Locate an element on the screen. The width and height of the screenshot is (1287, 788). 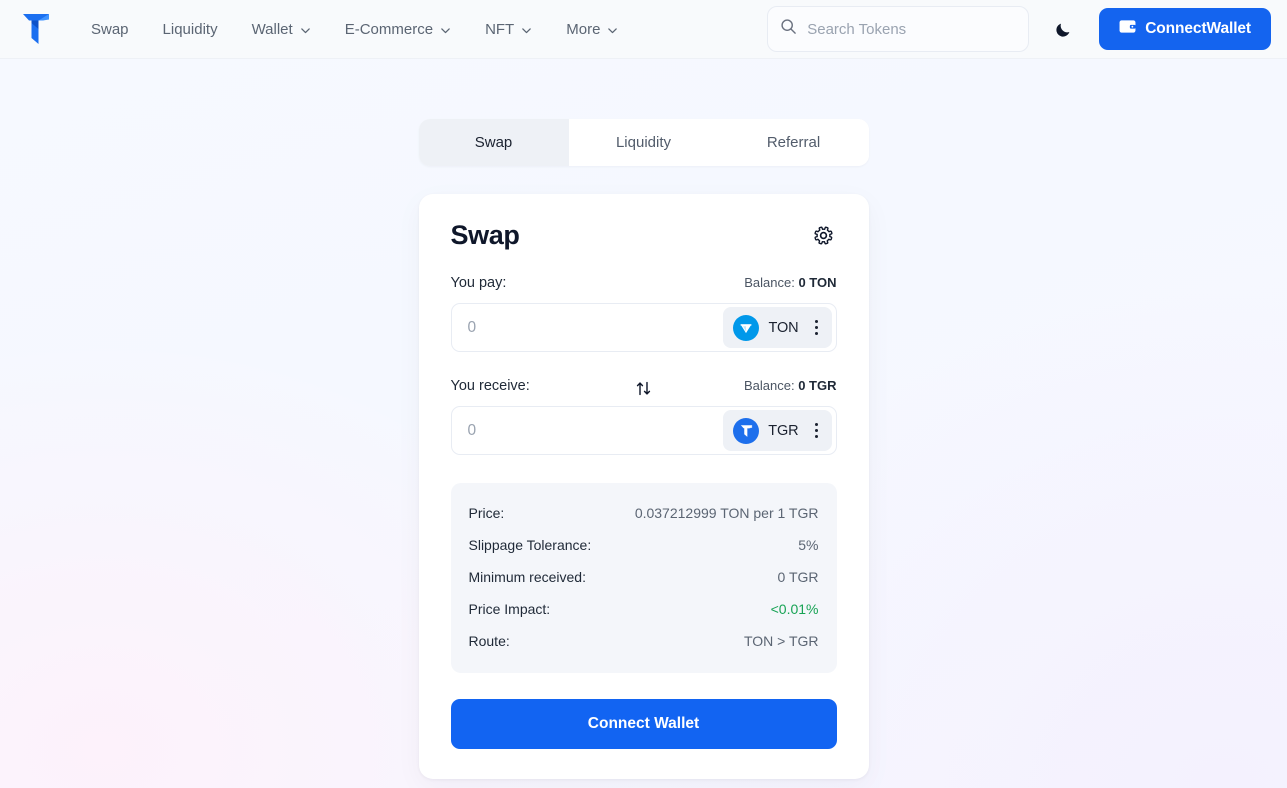
you-pay-label: You pay: is located at coordinates (478, 283).